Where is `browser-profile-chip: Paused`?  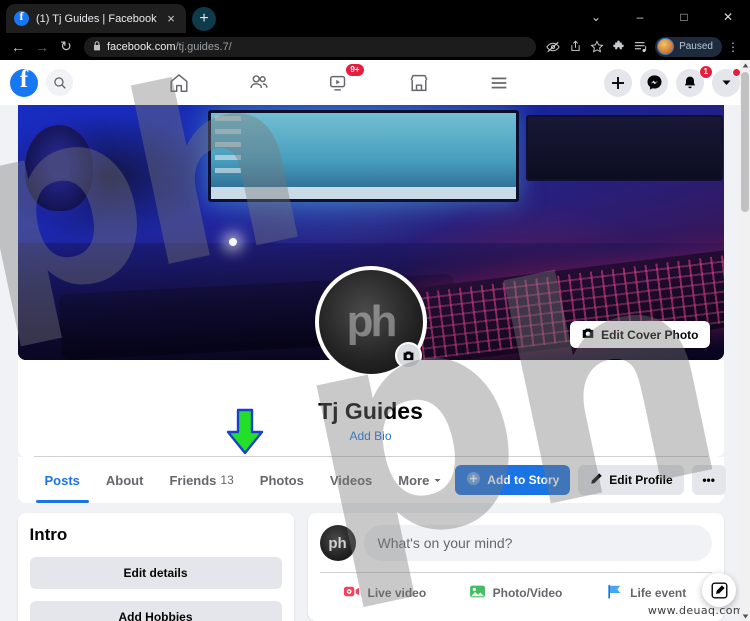 browser-profile-chip: Paused is located at coordinates (688, 46).